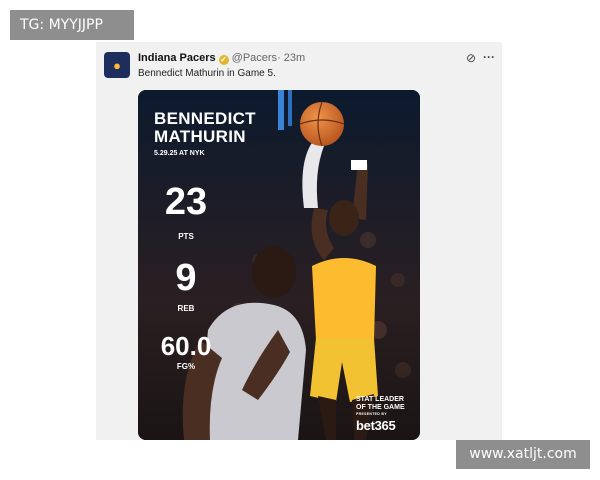 The height and width of the screenshot is (480, 600). I want to click on player-name: BENNEDICT MATHURIN, so click(205, 128).